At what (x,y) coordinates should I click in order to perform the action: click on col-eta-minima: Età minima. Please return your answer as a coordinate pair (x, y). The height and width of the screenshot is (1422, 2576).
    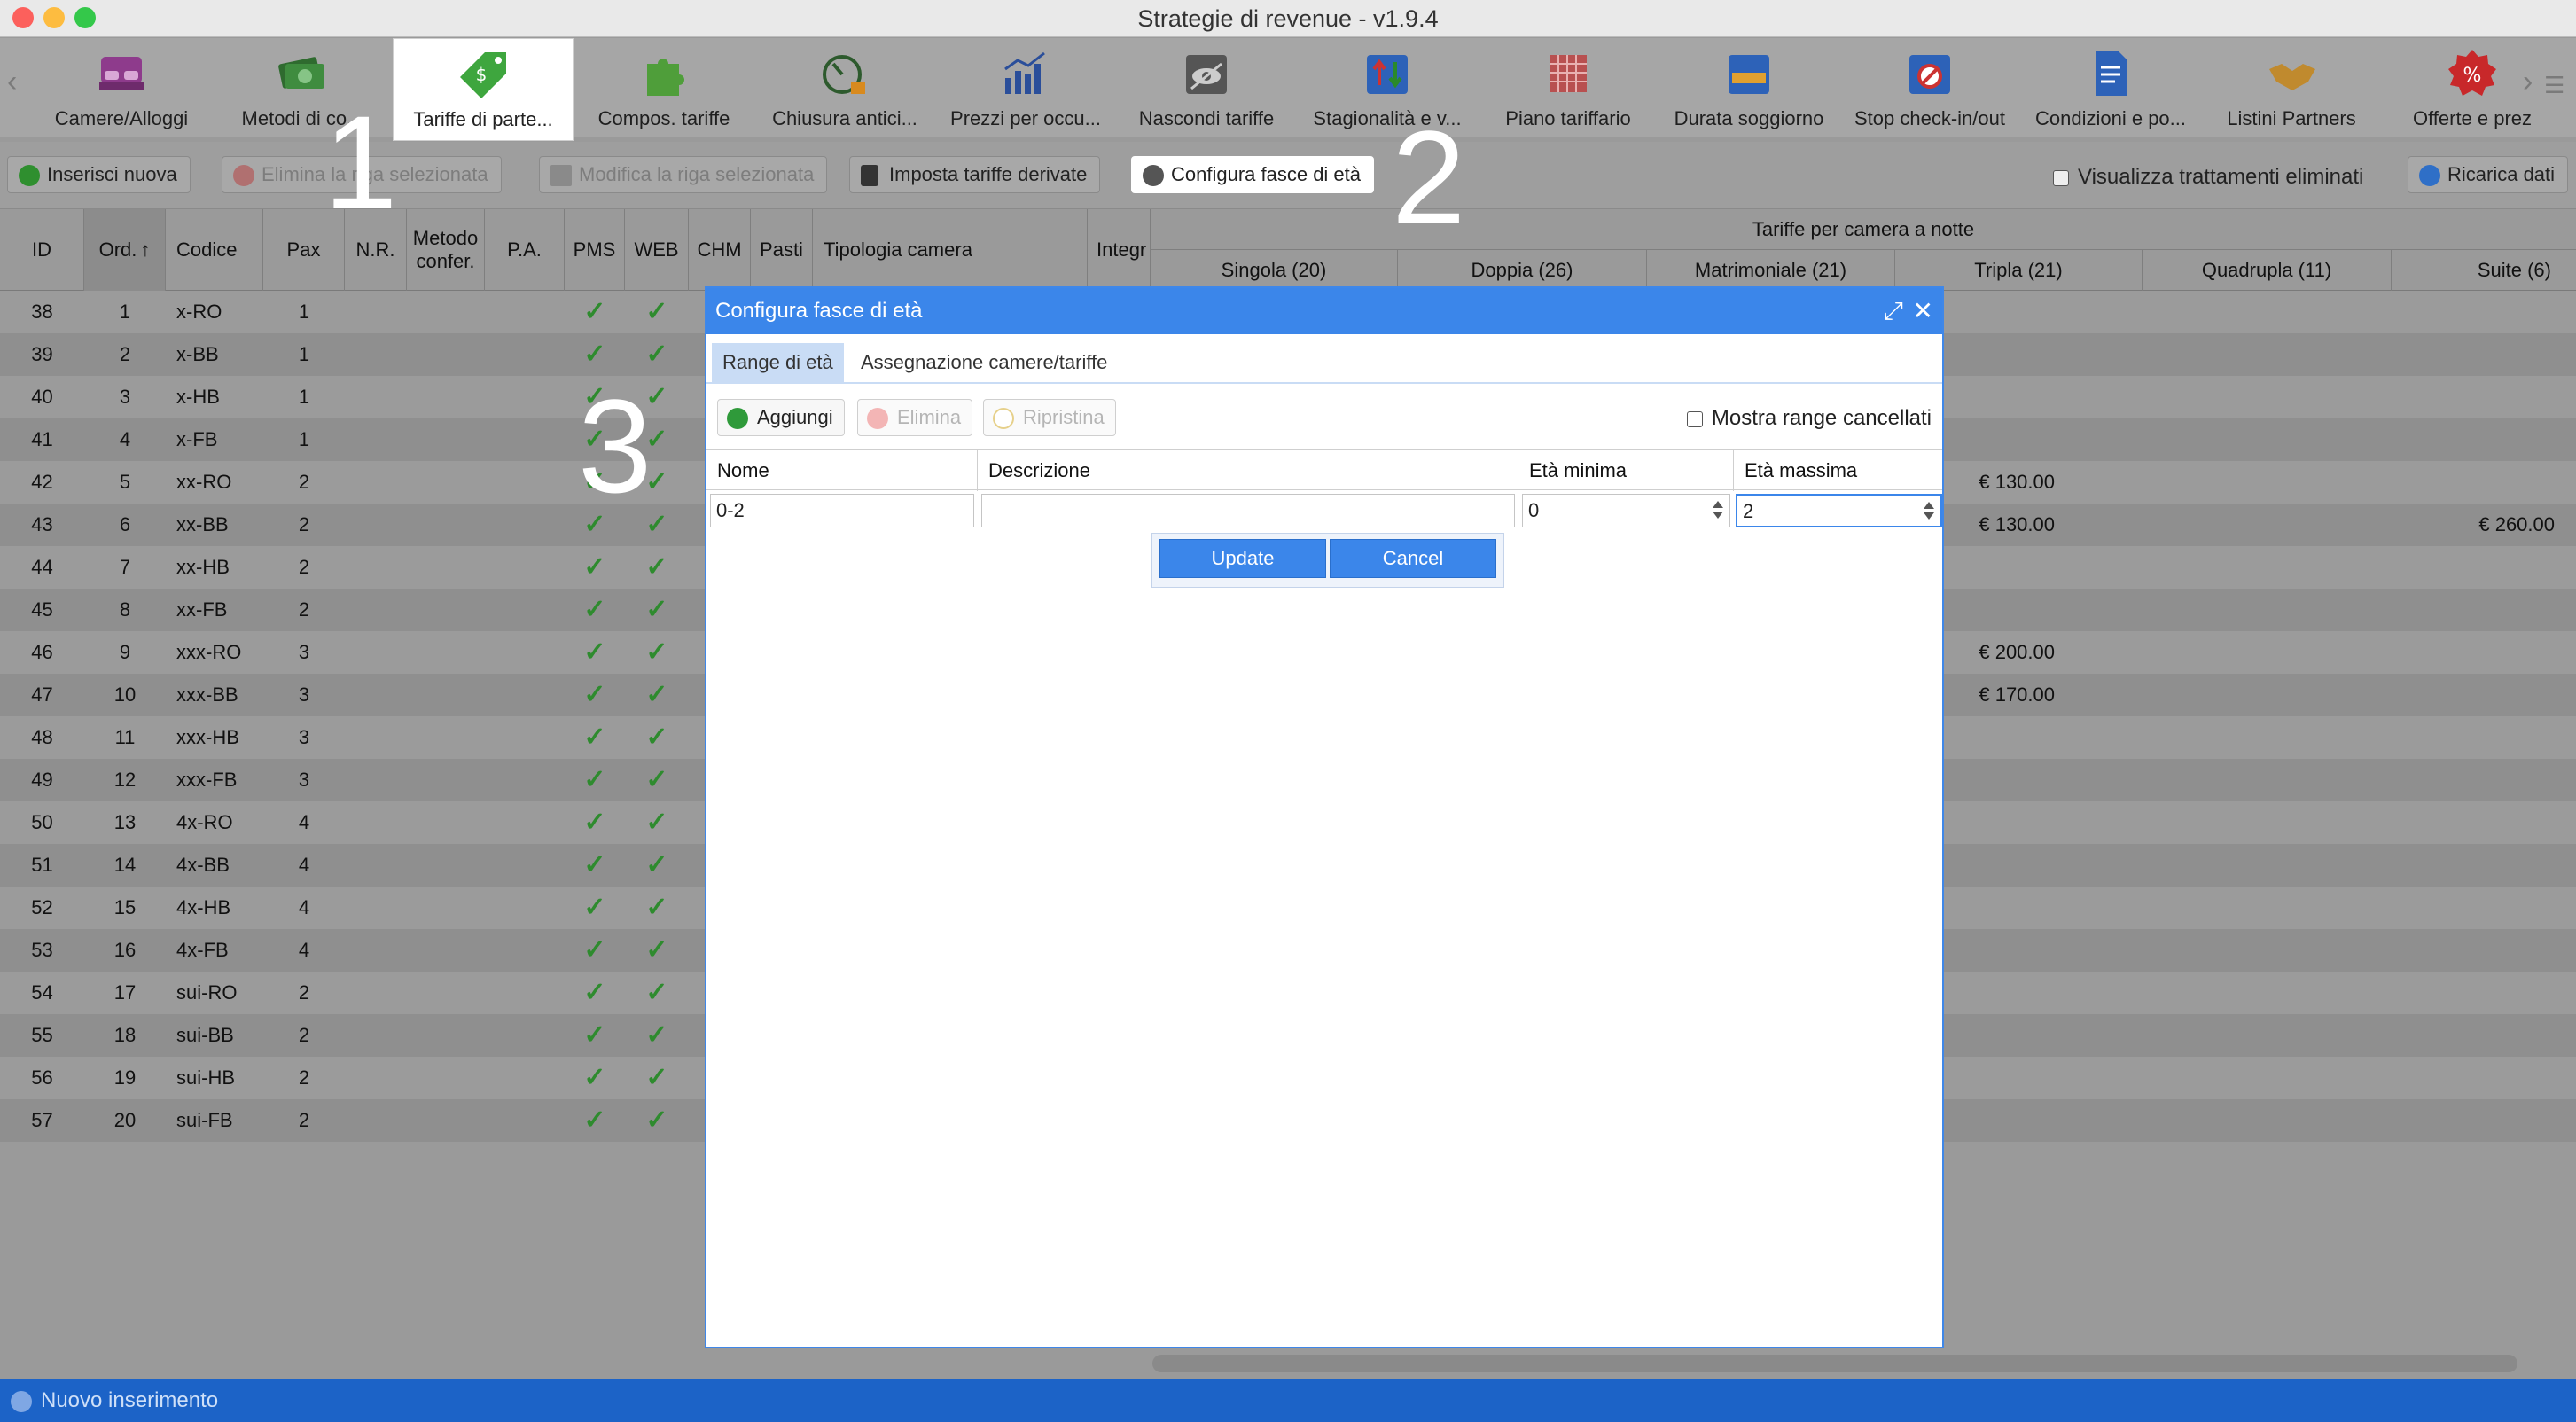
    Looking at the image, I should click on (1626, 470).